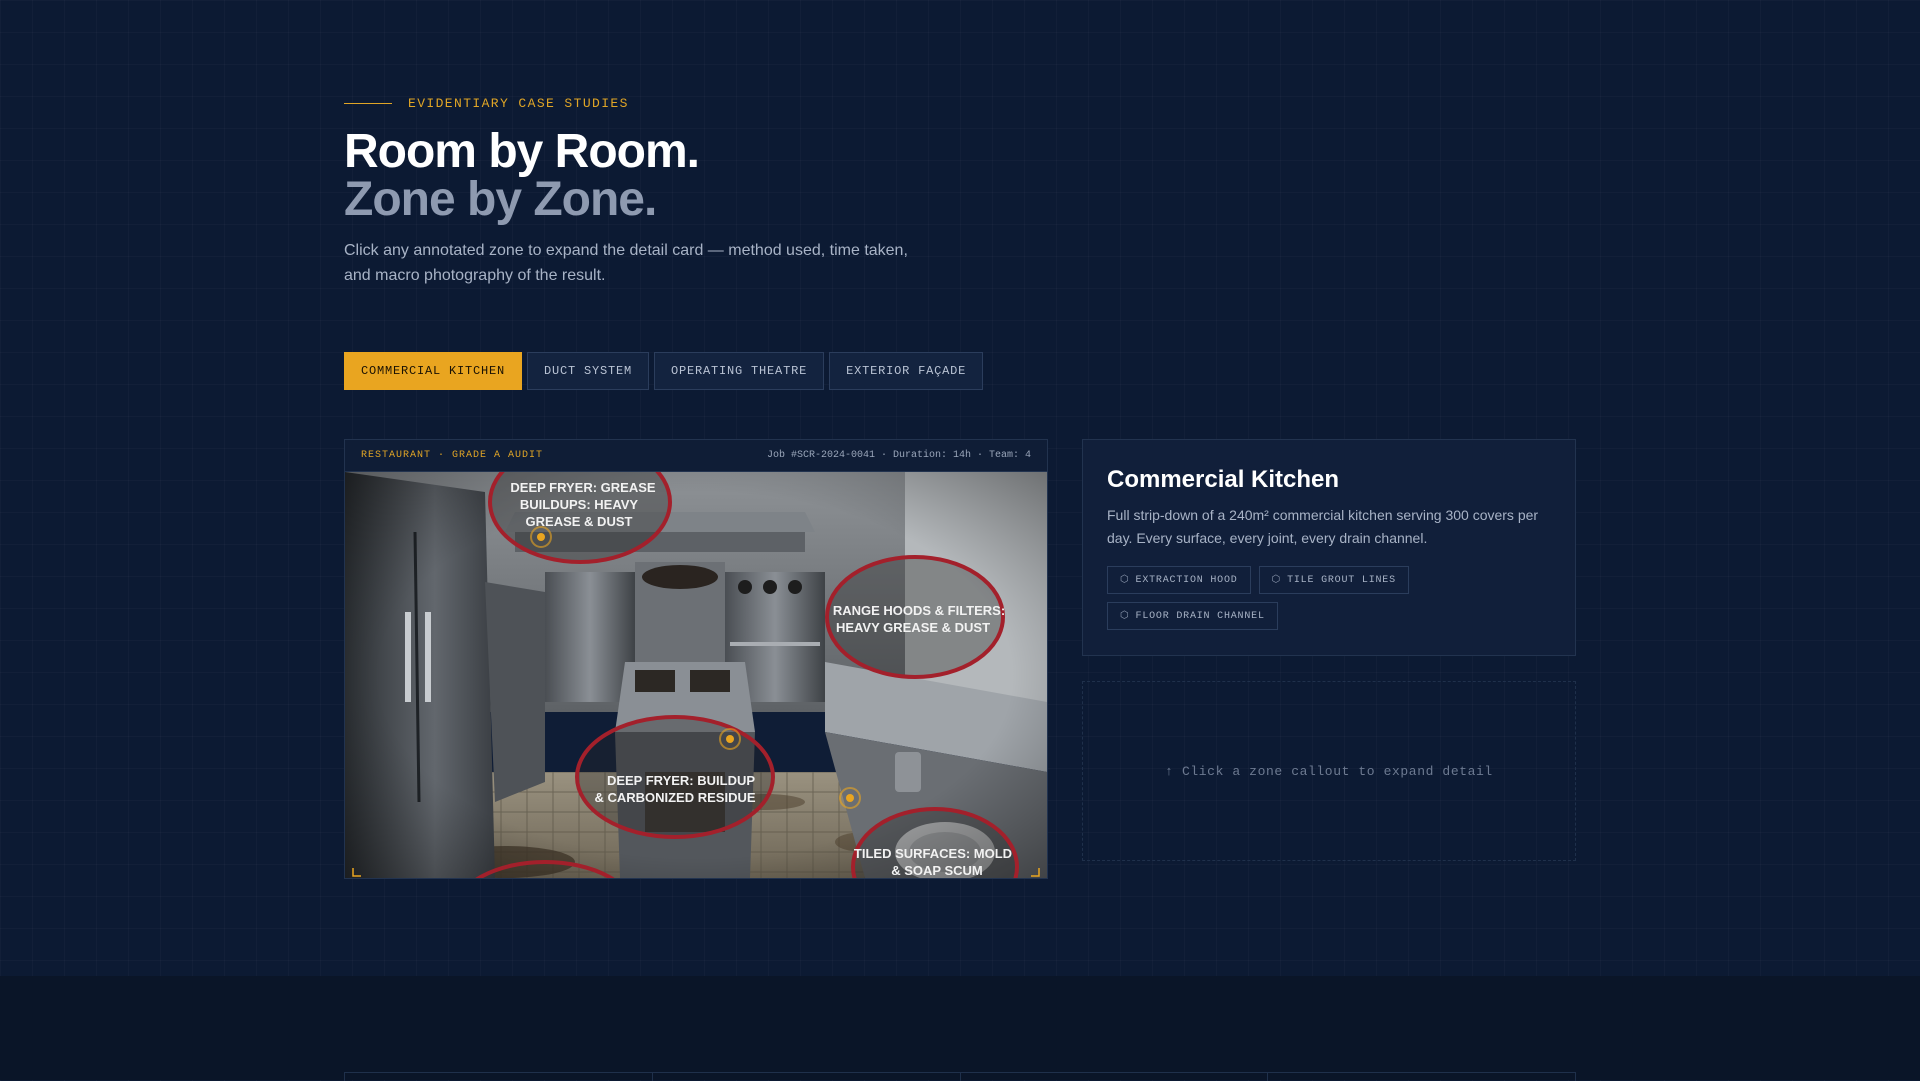 Image resolution: width=1920 pixels, height=1081 pixels. What do you see at coordinates (913, 627) in the screenshot?
I see `callout-2-line-2: HEAVY GREASE & DUST` at bounding box center [913, 627].